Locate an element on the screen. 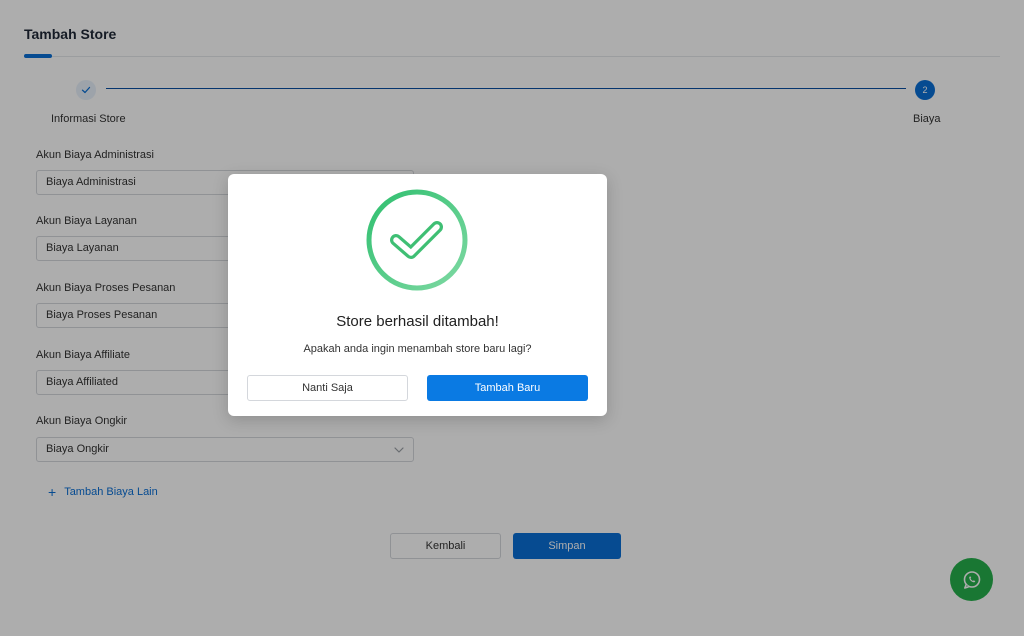 The height and width of the screenshot is (636, 1024). add-new-button: Tambah Baru is located at coordinates (507, 388).